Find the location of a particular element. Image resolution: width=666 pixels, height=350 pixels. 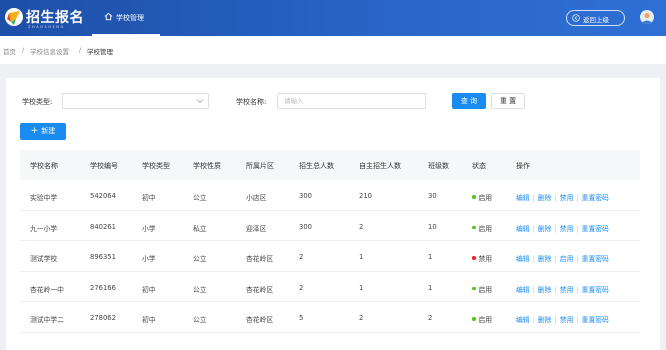

cell-classes: 1 is located at coordinates (430, 257).